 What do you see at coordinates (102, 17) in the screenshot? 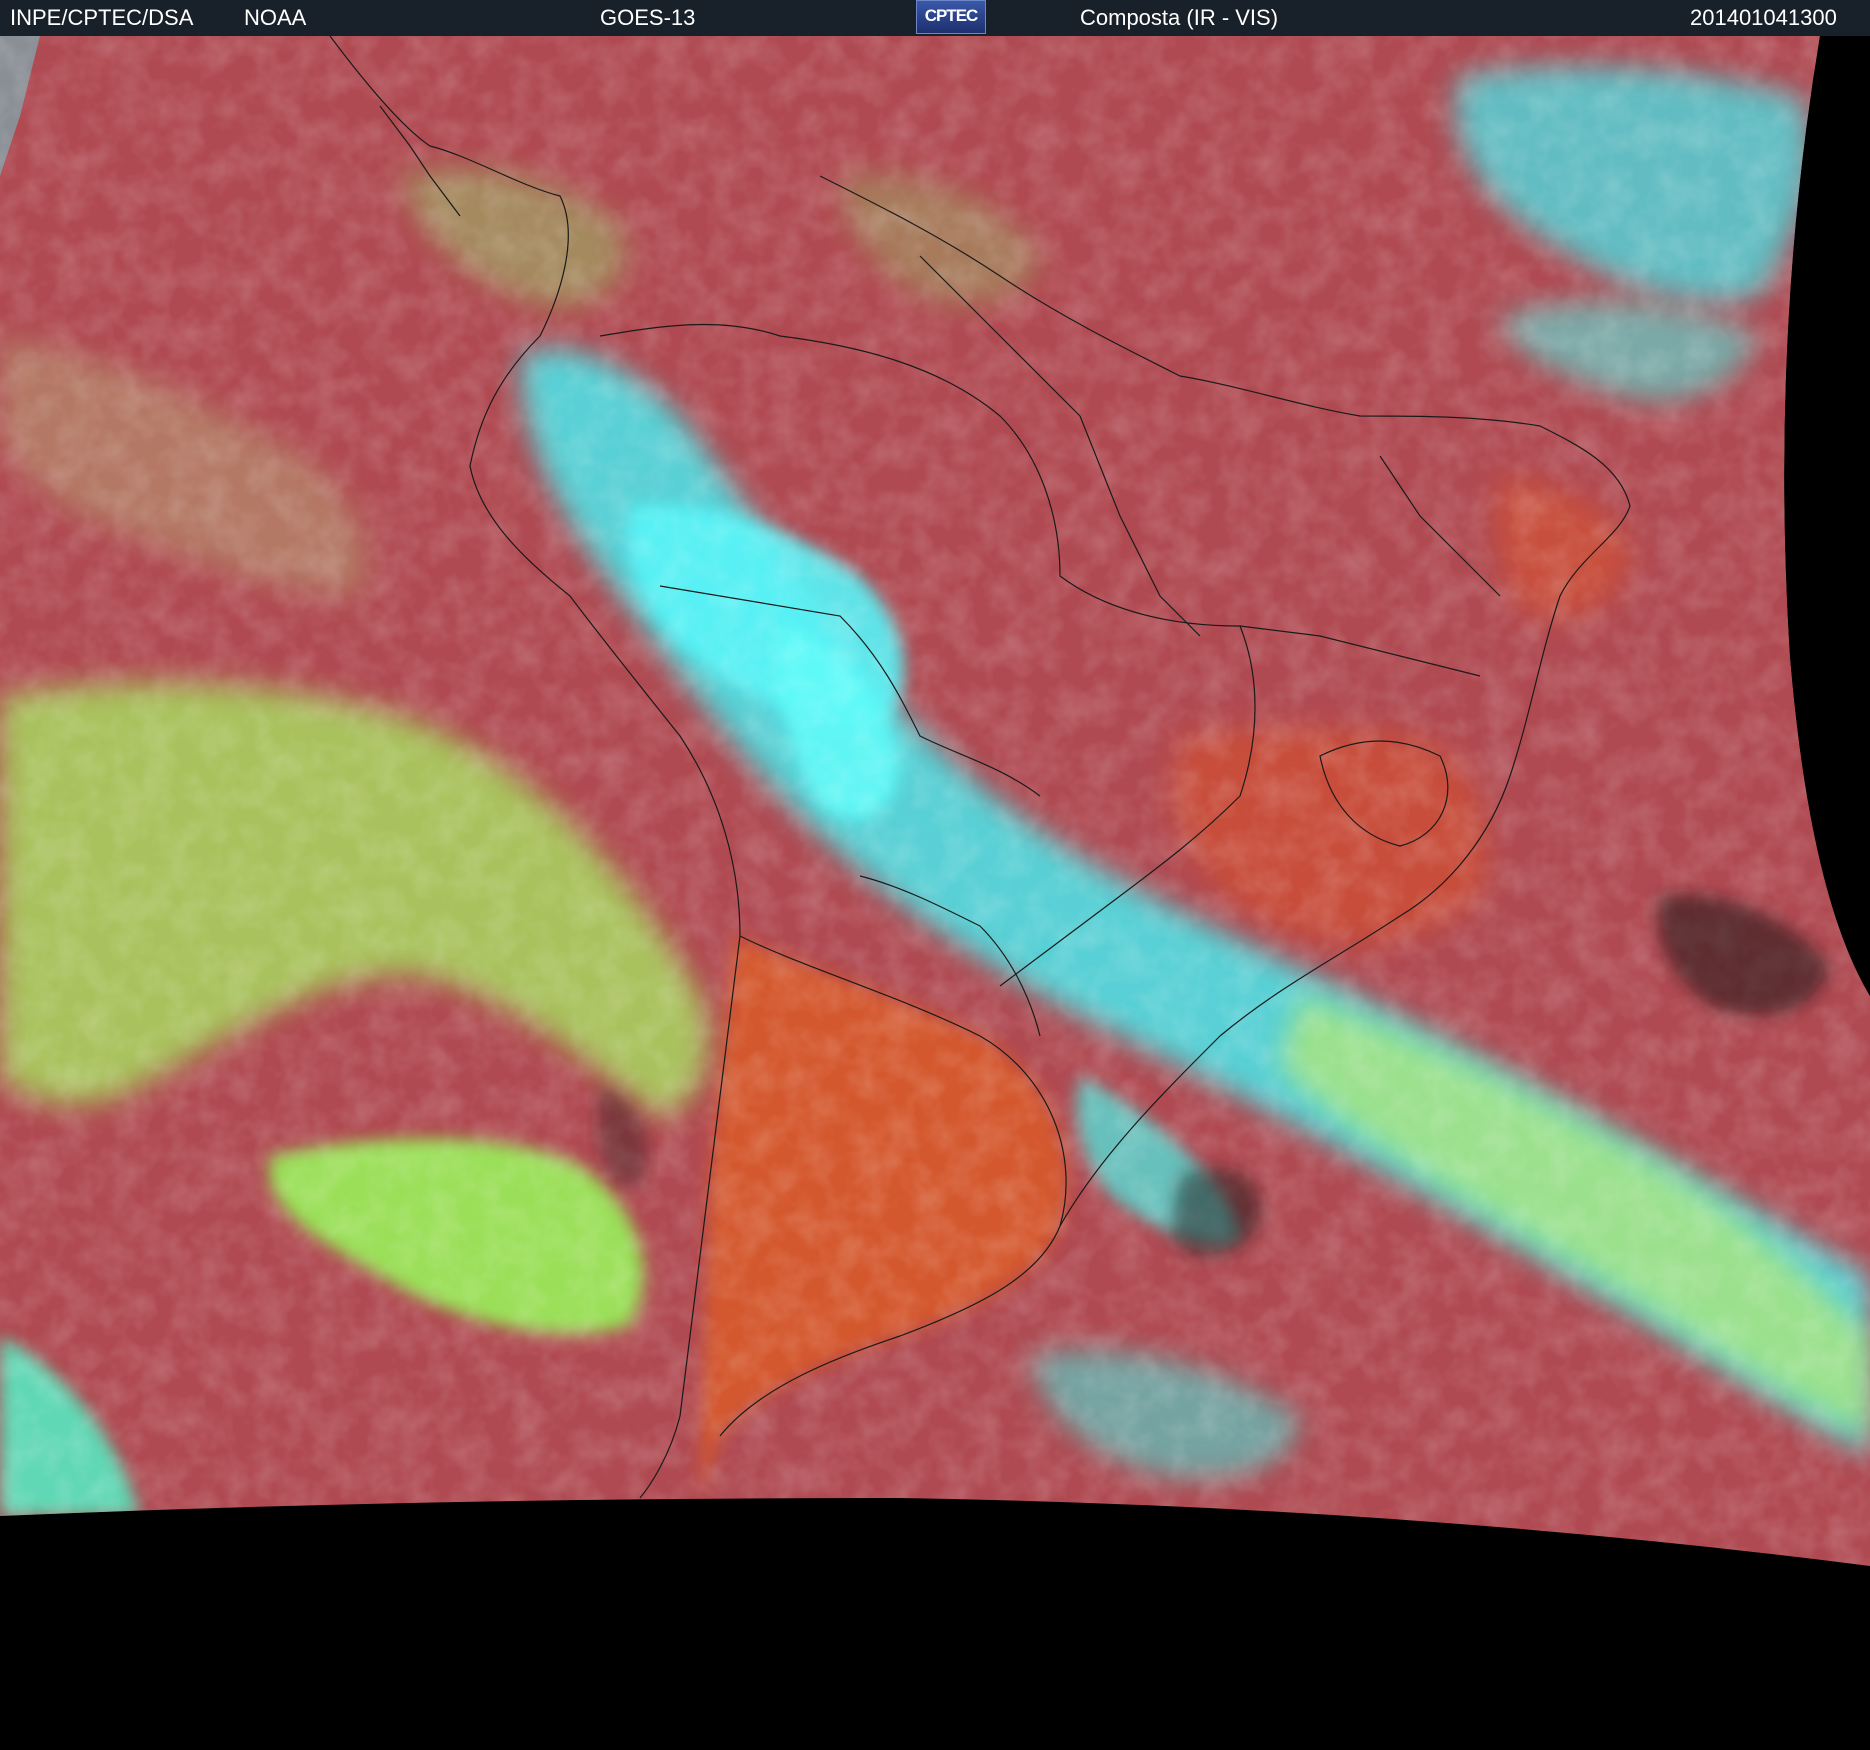
I see `agency-label: INPE/CPTEC/DSA` at bounding box center [102, 17].